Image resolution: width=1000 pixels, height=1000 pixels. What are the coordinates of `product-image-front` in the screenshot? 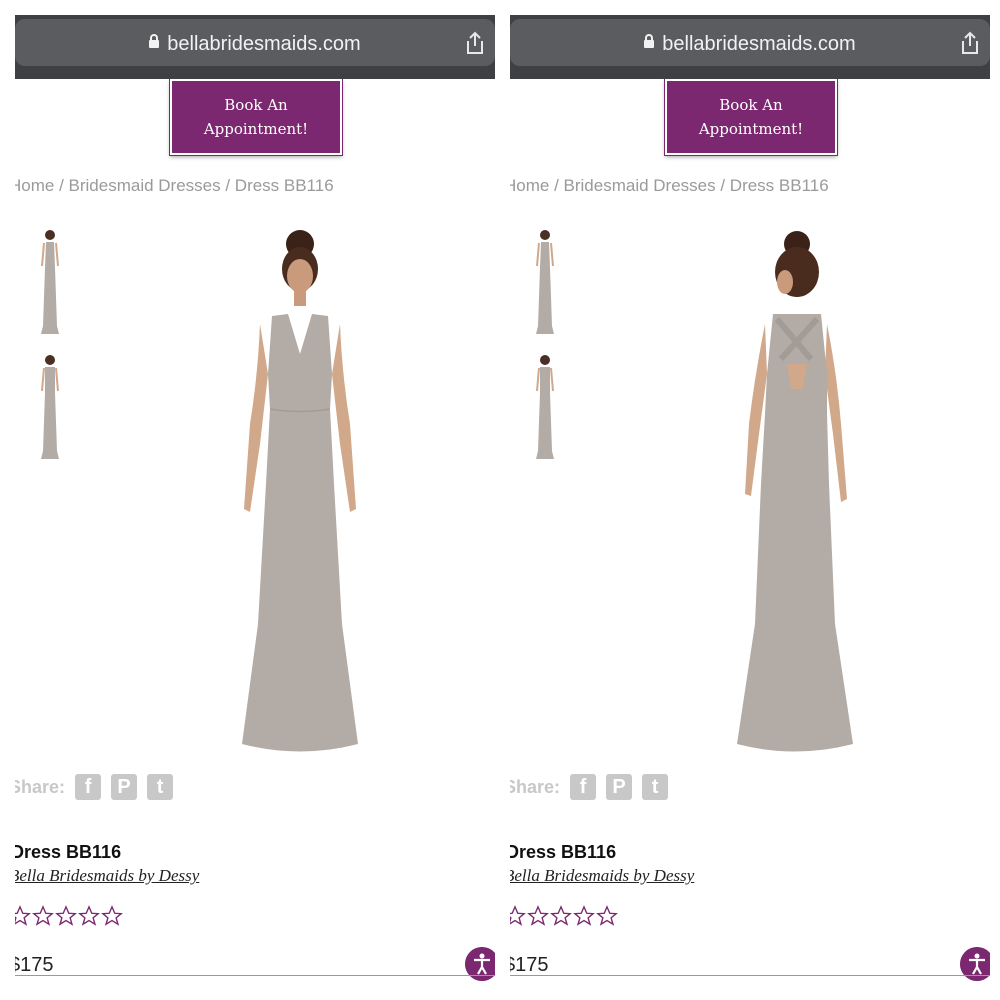 It's located at (300, 491).